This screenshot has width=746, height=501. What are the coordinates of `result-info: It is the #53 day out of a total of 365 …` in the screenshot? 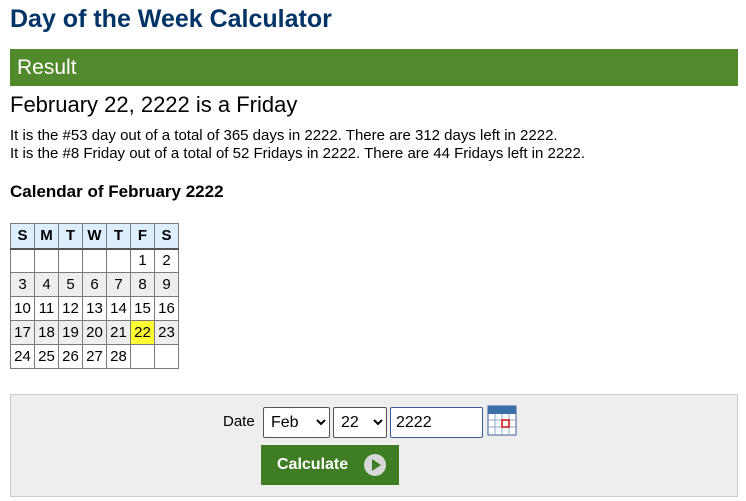 It's located at (297, 145).